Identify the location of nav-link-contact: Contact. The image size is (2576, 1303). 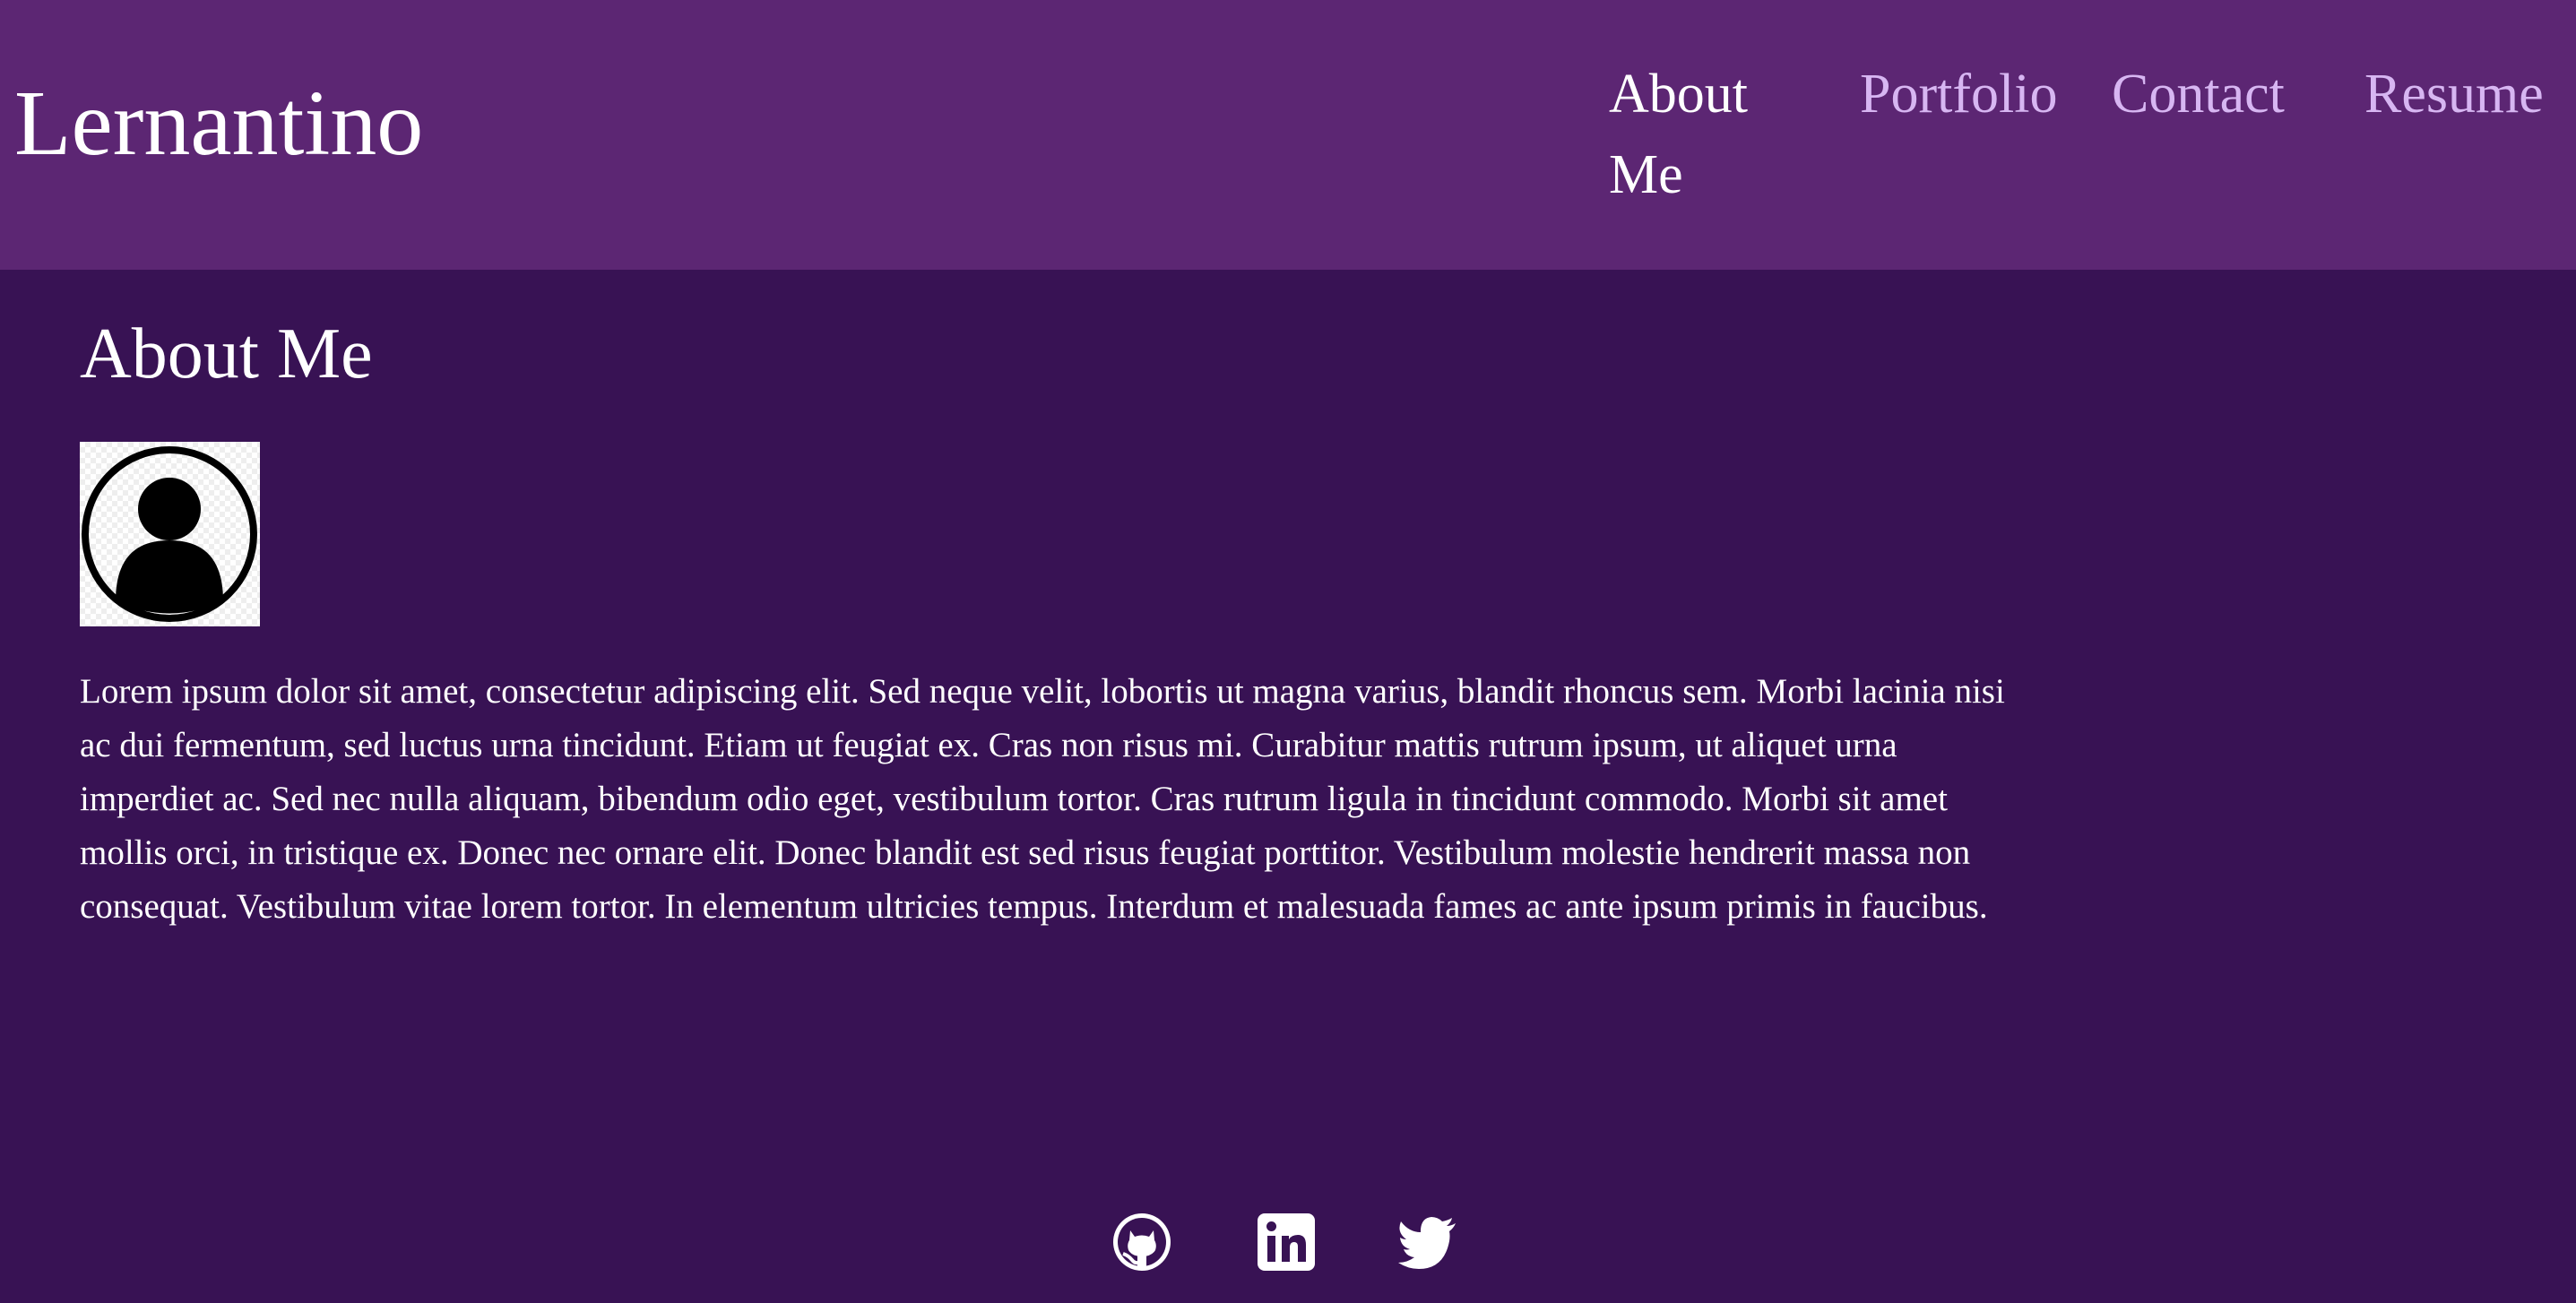
(2198, 94).